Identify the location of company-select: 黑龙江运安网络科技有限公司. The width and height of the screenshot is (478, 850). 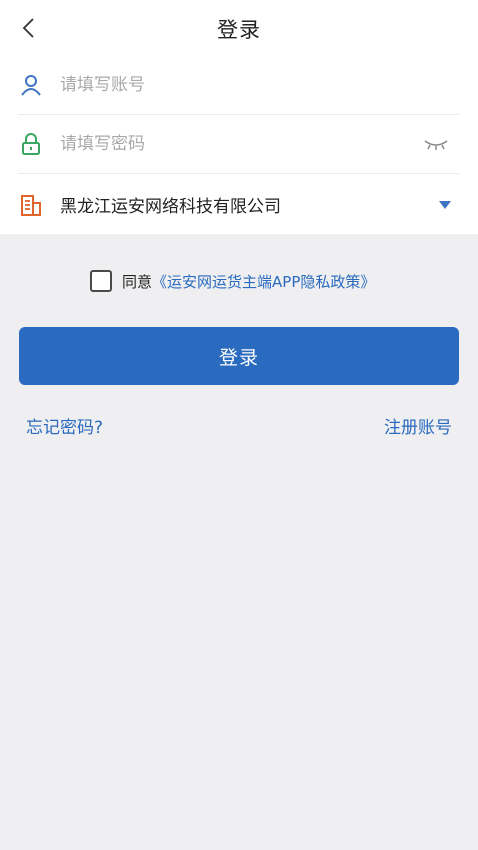
(239, 204).